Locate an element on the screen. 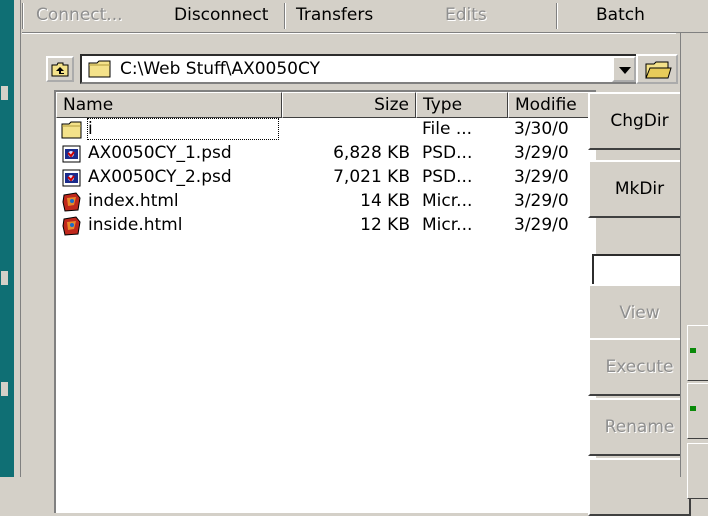  column-header-modified: Modifie is located at coordinates (552, 105).